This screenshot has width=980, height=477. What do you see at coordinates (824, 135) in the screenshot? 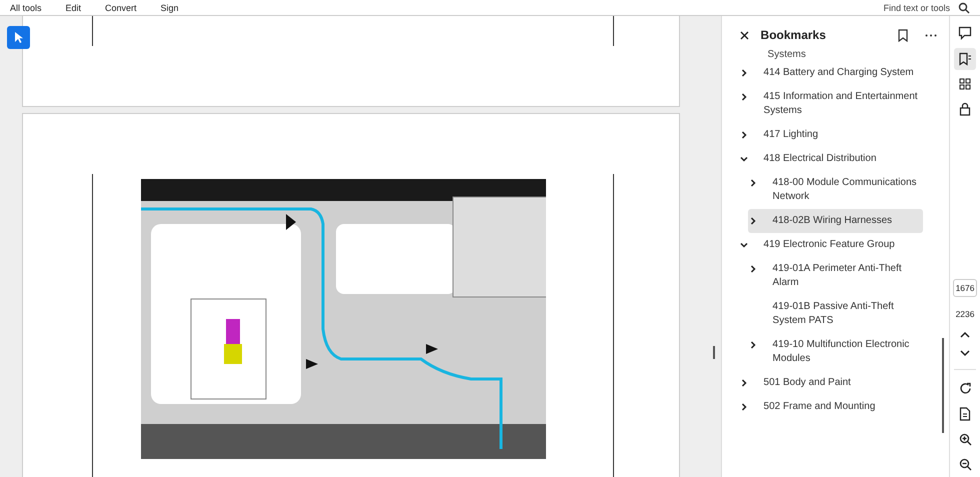
I see `bookmark-item: 417 Lighting` at bounding box center [824, 135].